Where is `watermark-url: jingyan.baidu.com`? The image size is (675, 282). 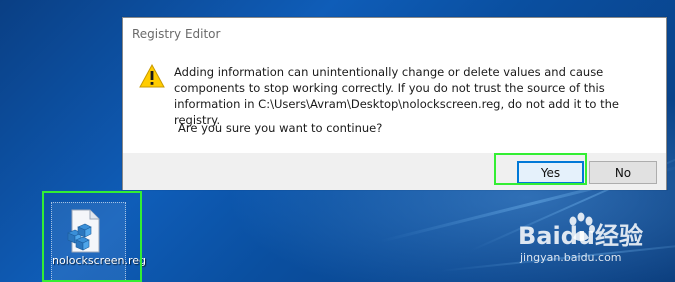 watermark-url: jingyan.baidu.com is located at coordinates (571, 257).